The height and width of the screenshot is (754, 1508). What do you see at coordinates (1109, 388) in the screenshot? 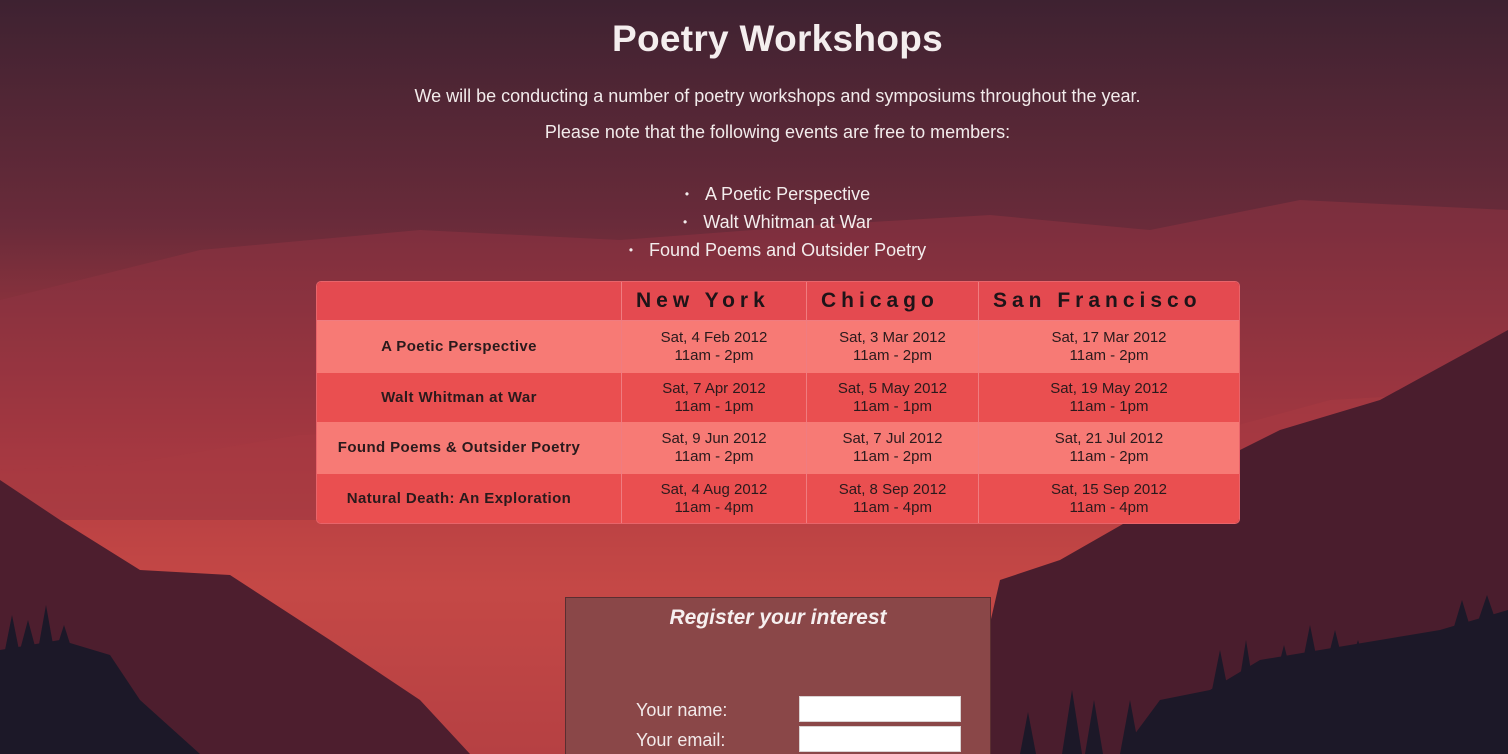
I see `event-date: Sat, 19 May 2012` at bounding box center [1109, 388].